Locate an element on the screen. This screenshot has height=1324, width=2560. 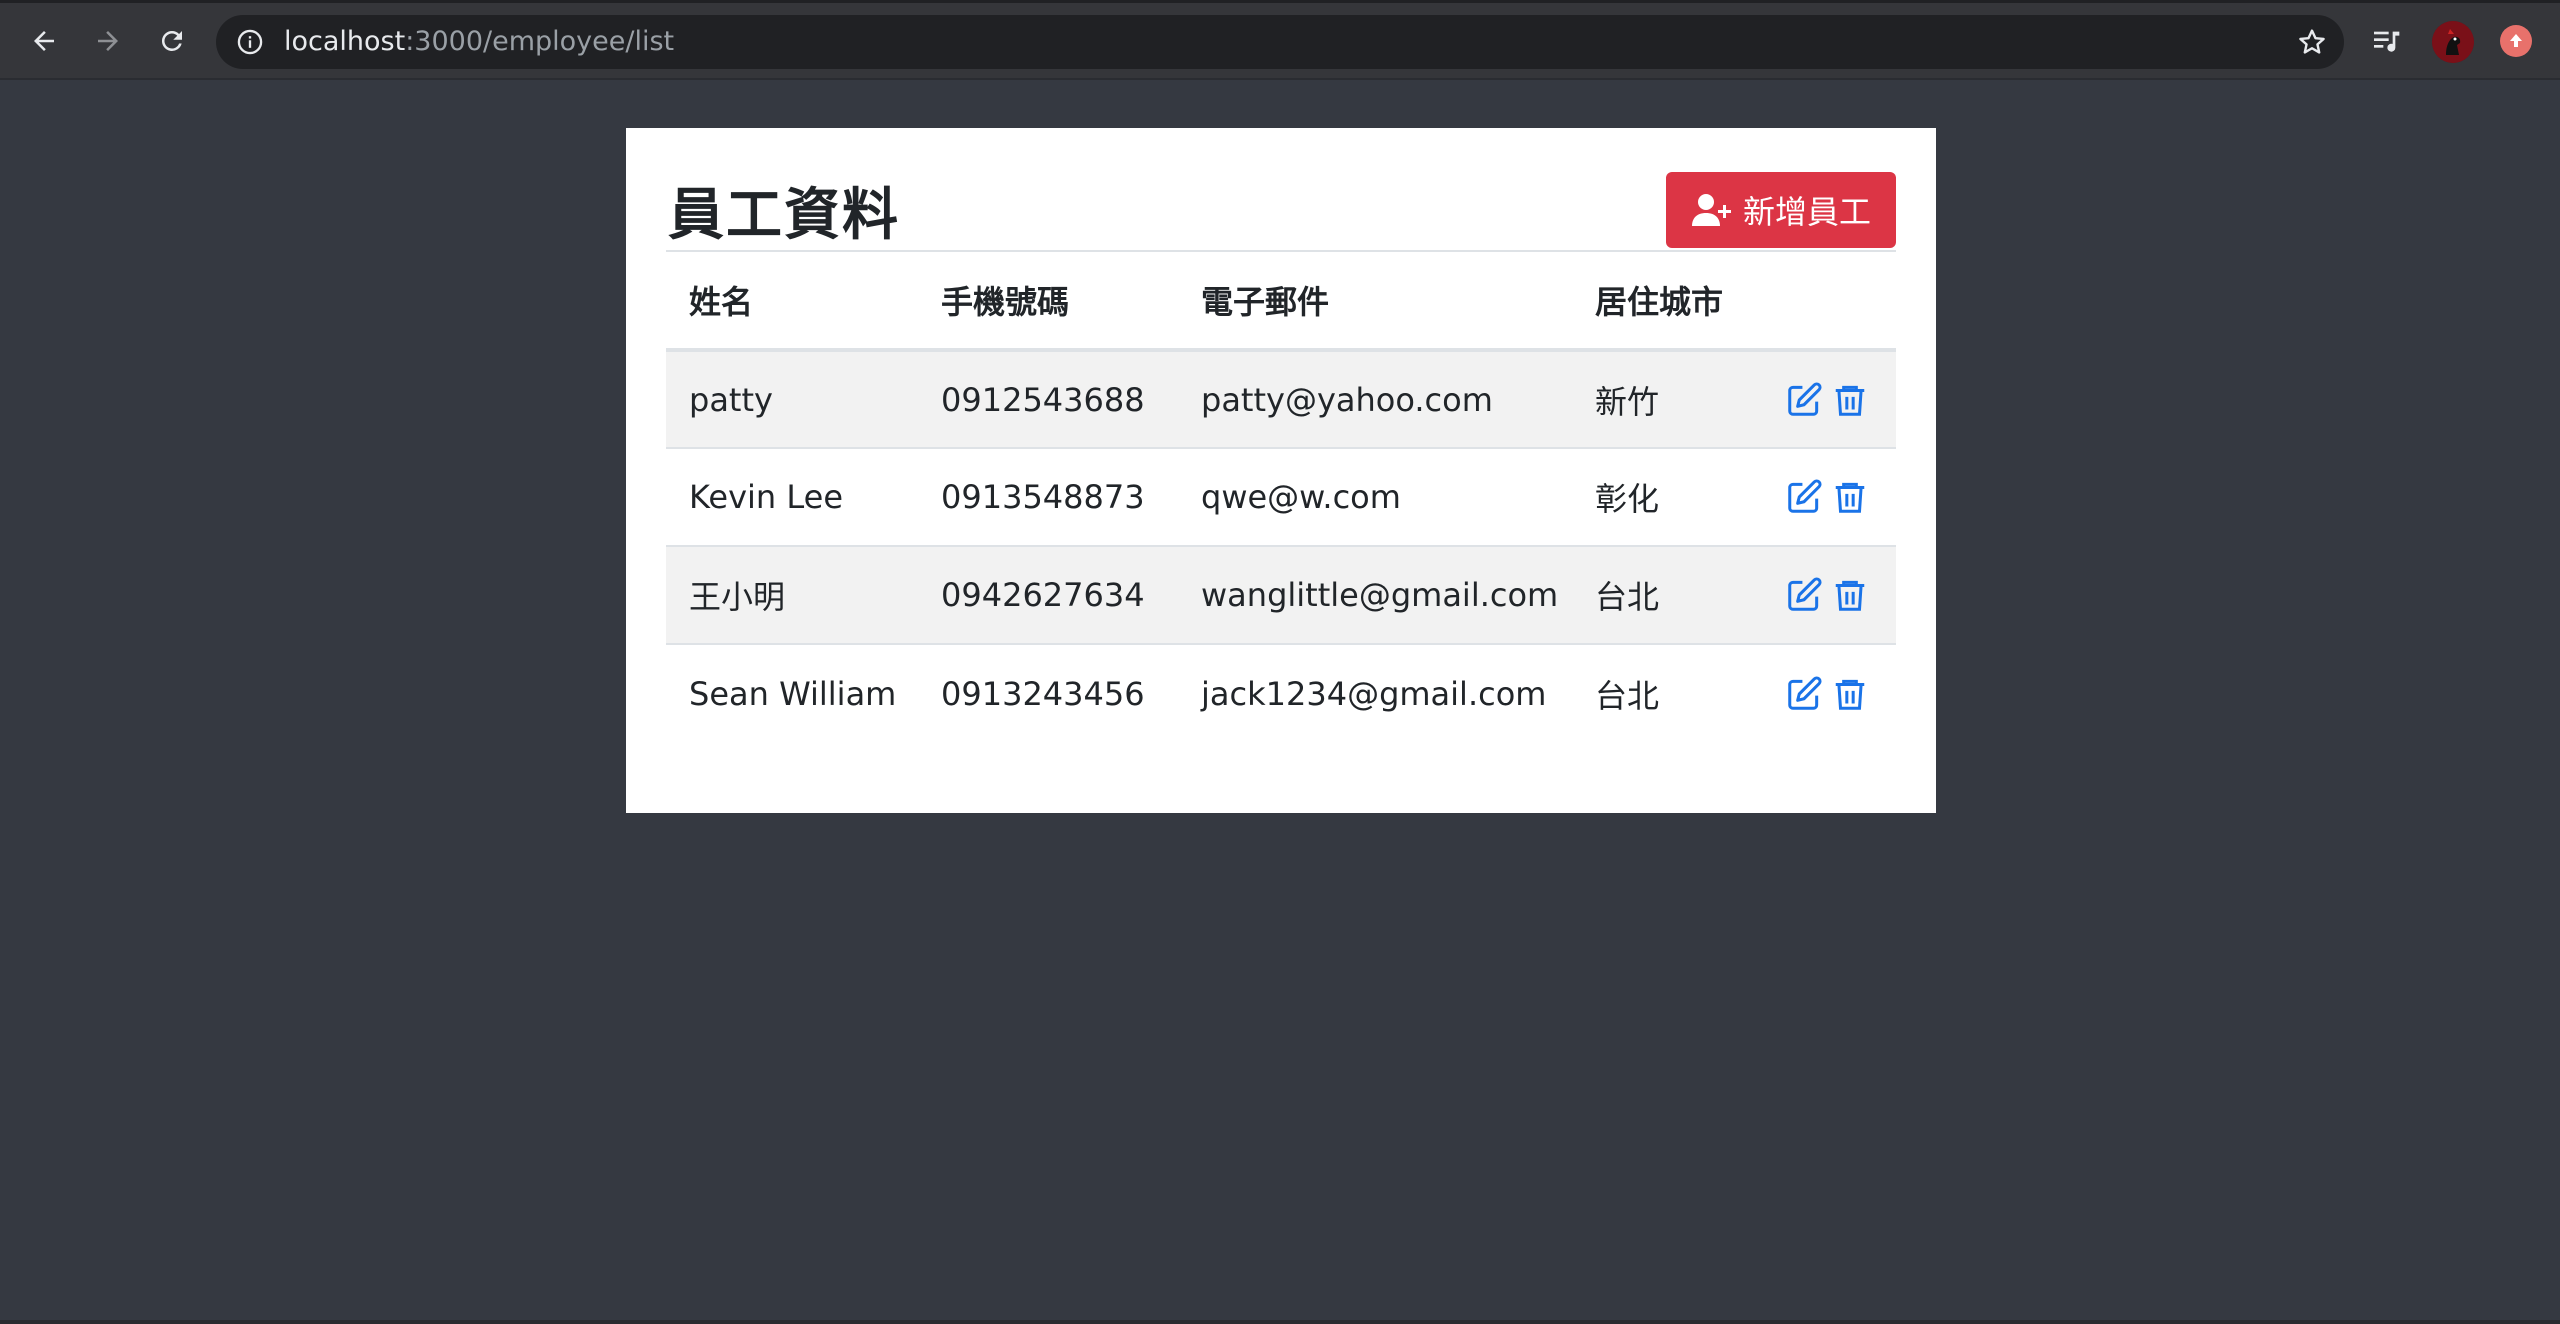
browser-toolbar: localhost:3000/employee/list is located at coordinates (1280, 39).